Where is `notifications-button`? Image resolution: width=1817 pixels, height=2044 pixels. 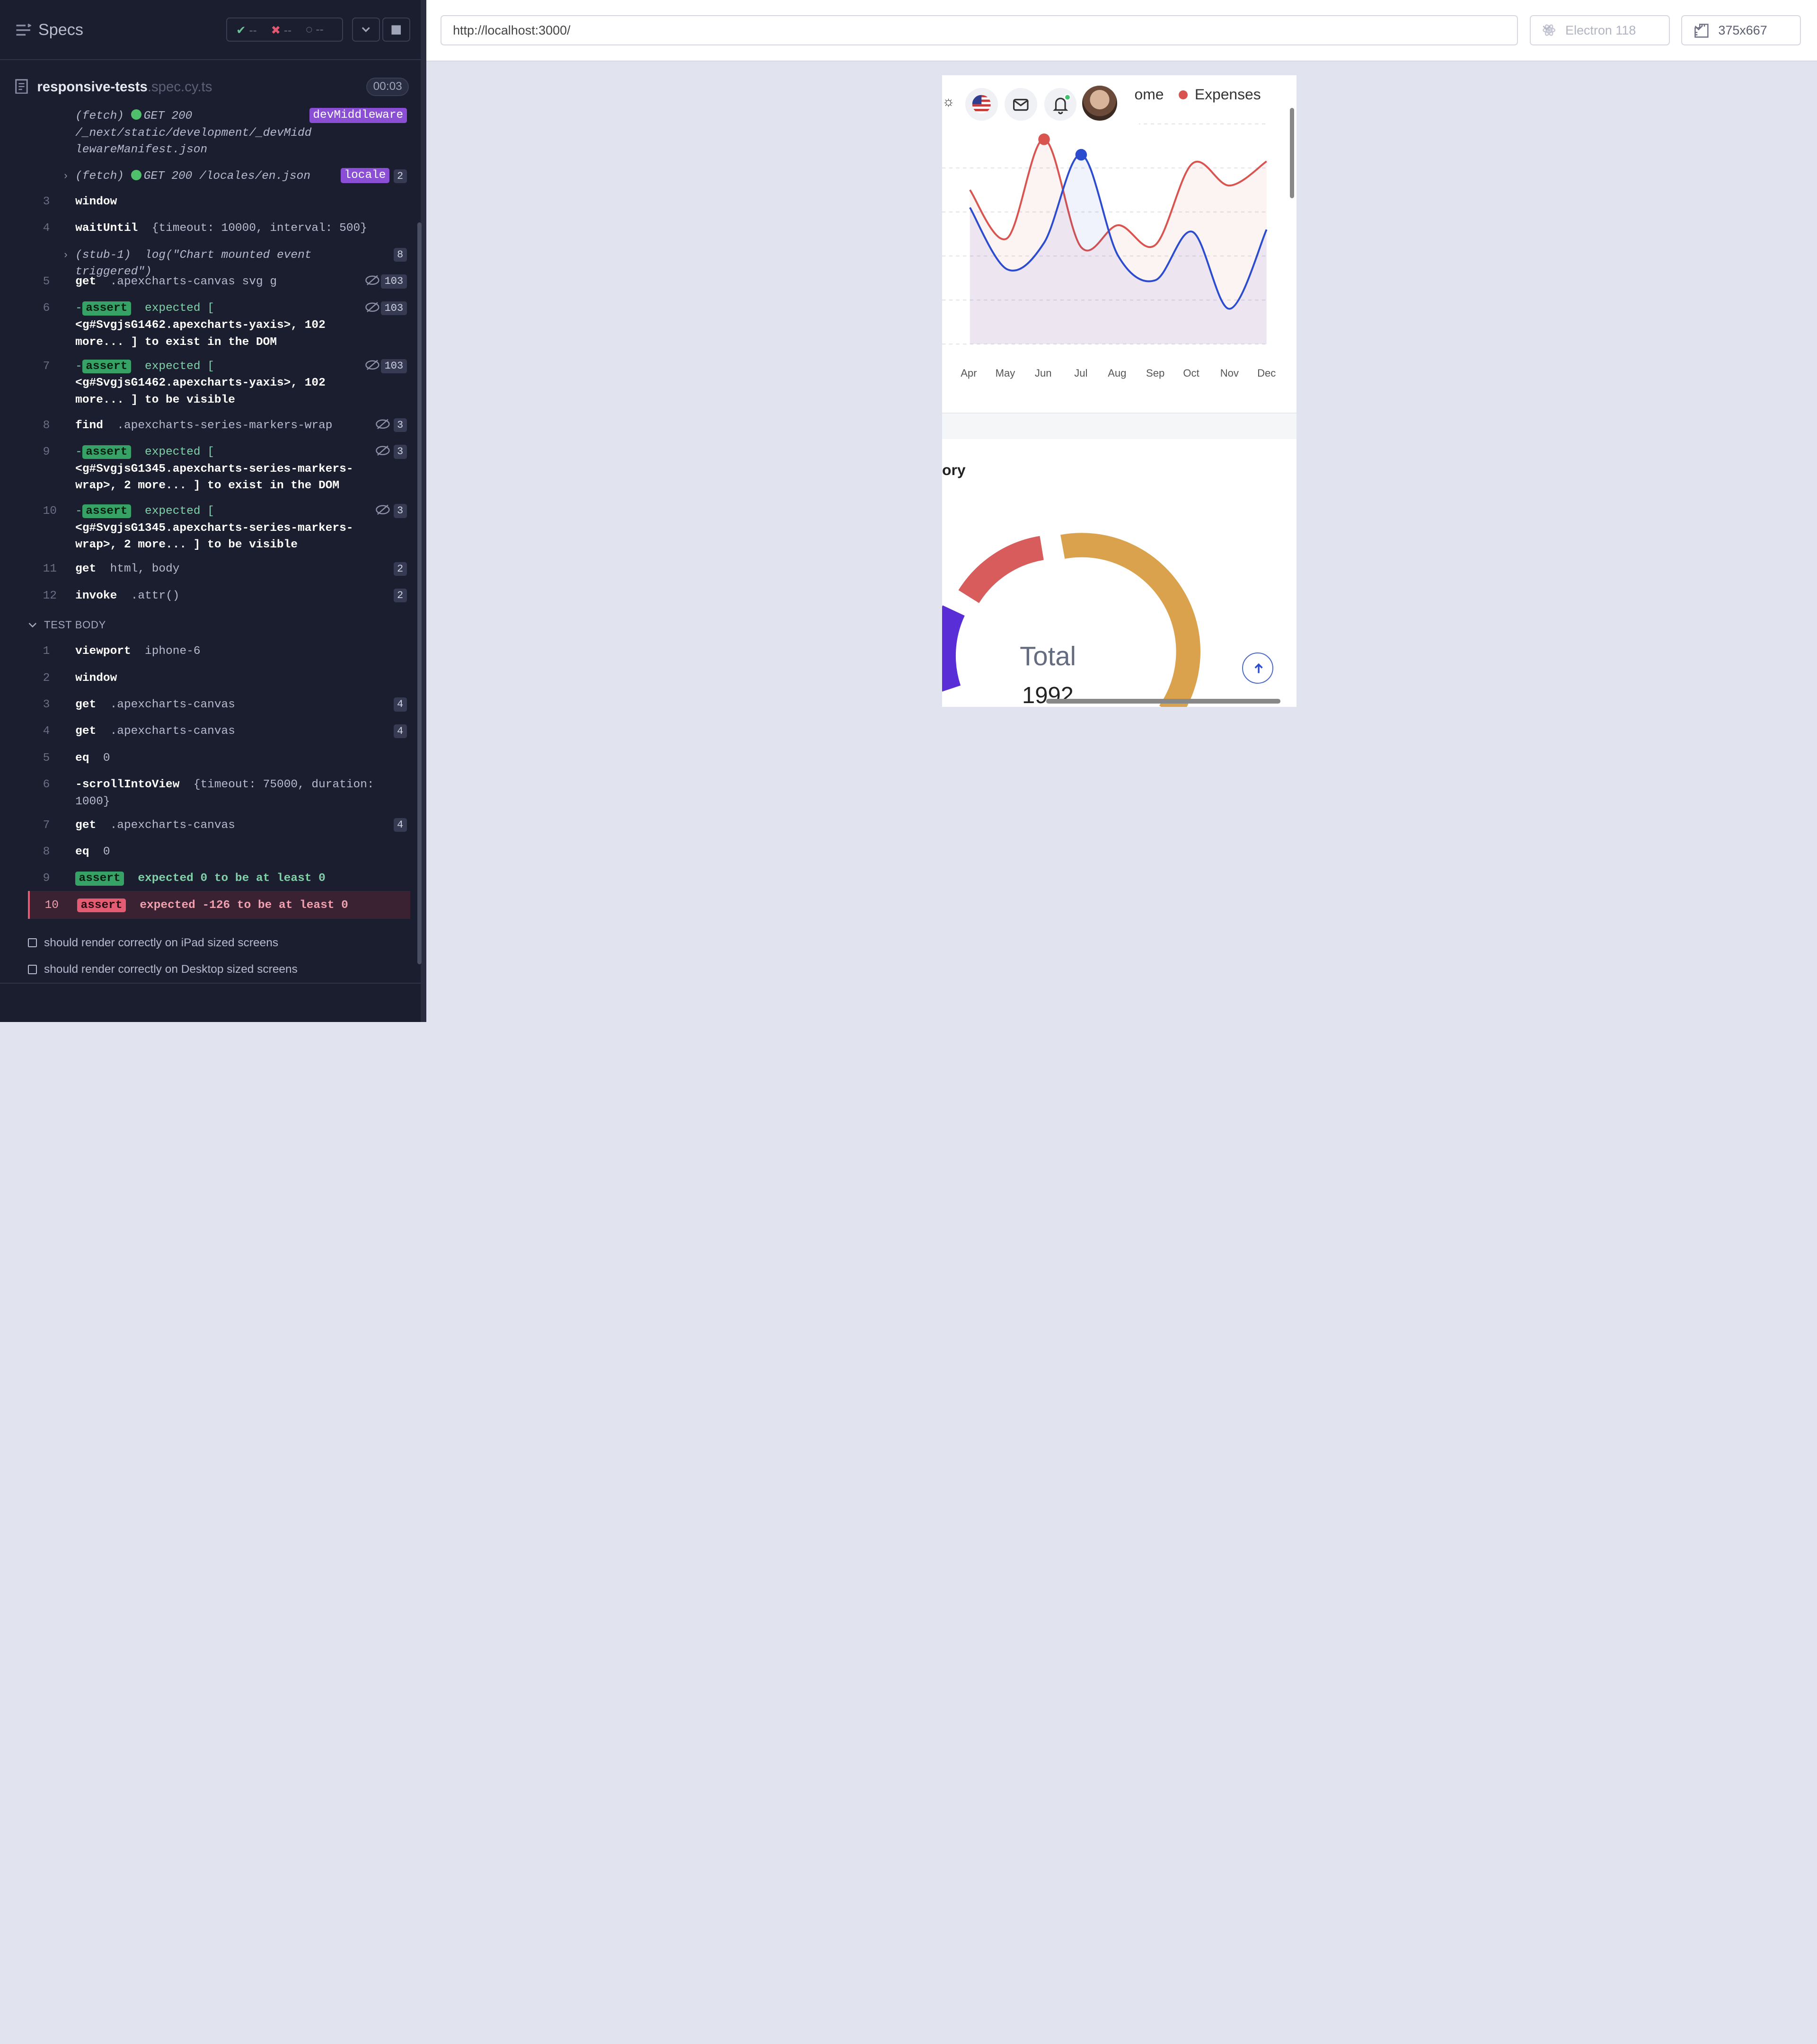
notifications-button is located at coordinates (1060, 104).